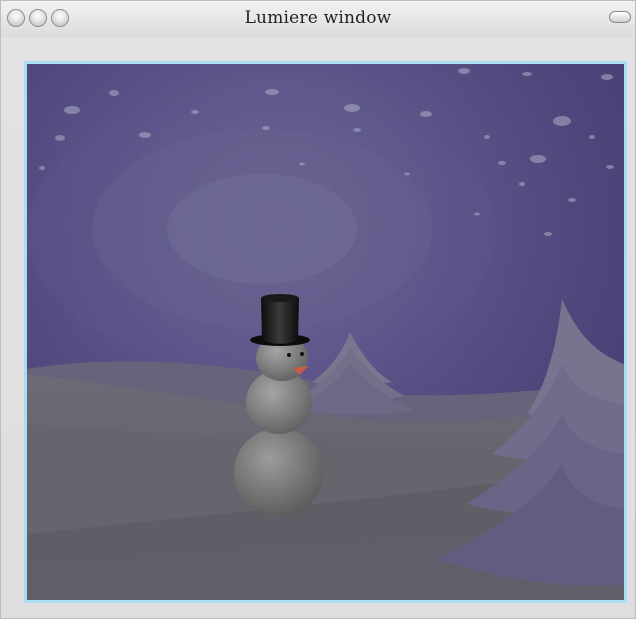 The width and height of the screenshot is (636, 619). What do you see at coordinates (279, 472) in the screenshot?
I see `snowman-base` at bounding box center [279, 472].